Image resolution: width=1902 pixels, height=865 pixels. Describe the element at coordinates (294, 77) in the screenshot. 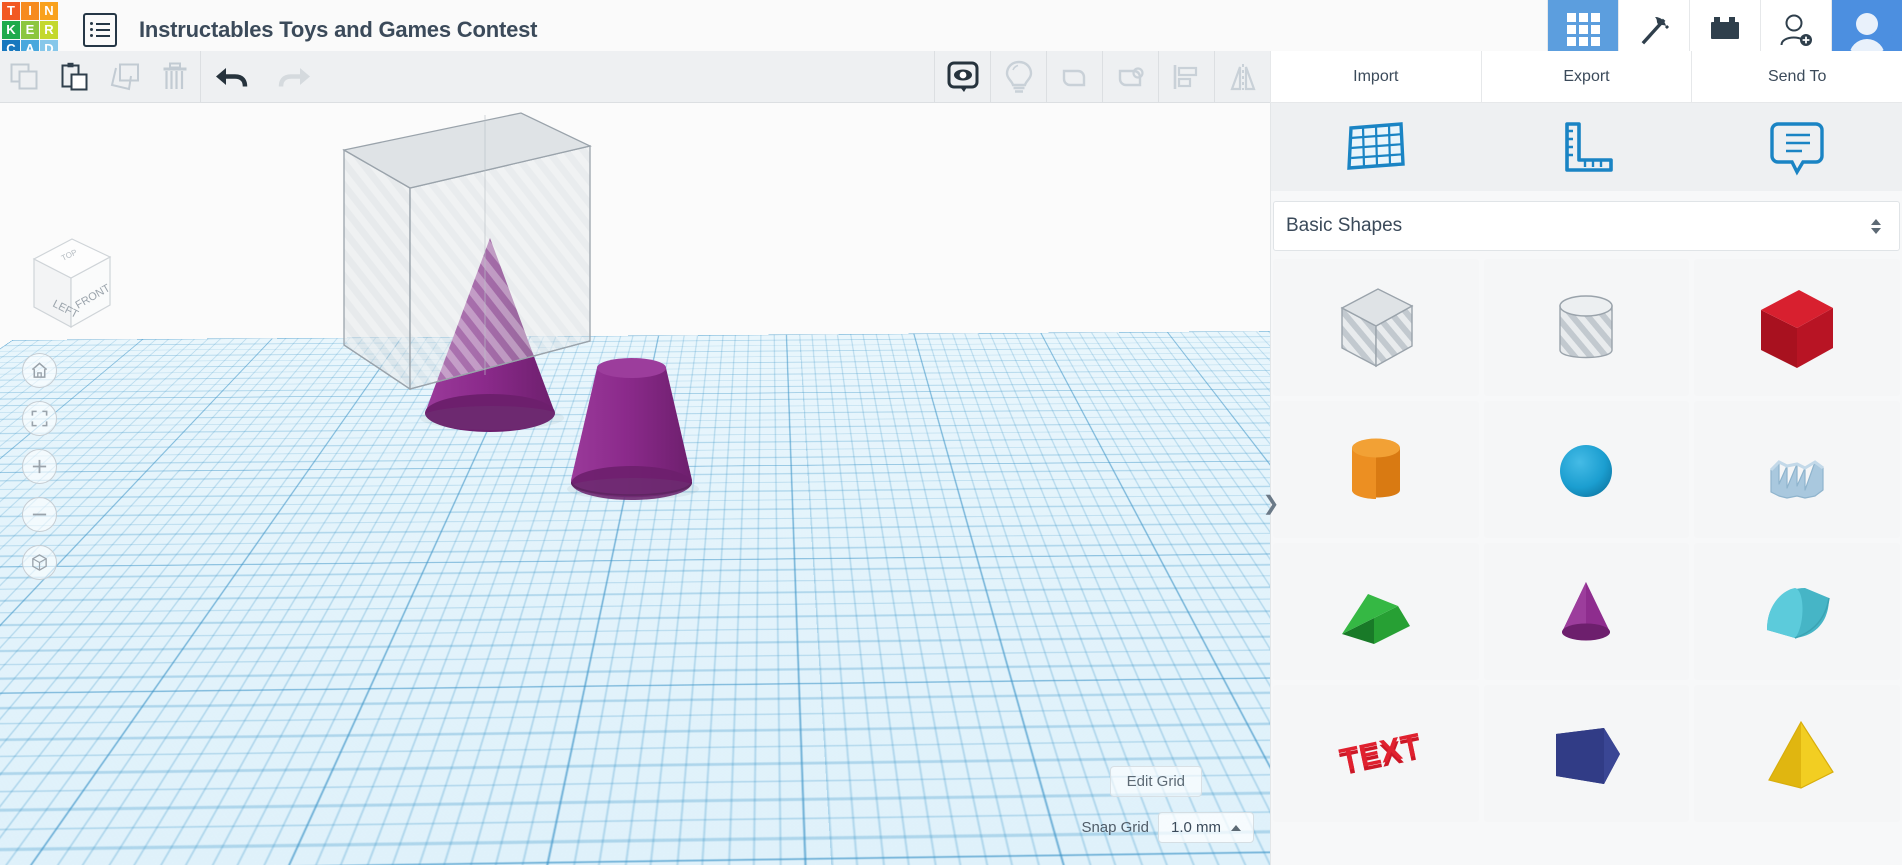

I see `redo-icon` at that location.